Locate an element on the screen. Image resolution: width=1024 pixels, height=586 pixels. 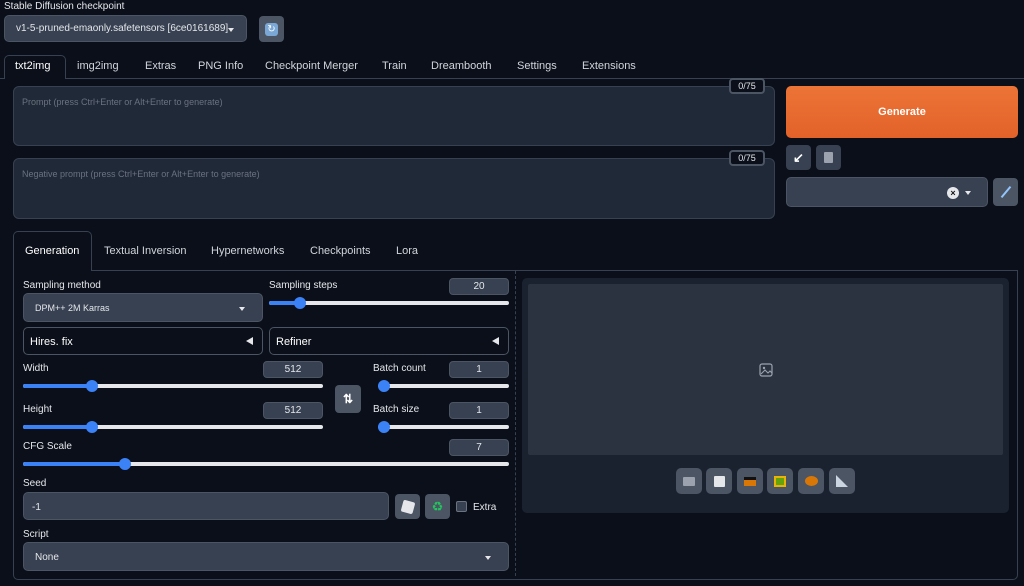
negative-prompt-token-counter: 0/75 is located at coordinates (747, 158).